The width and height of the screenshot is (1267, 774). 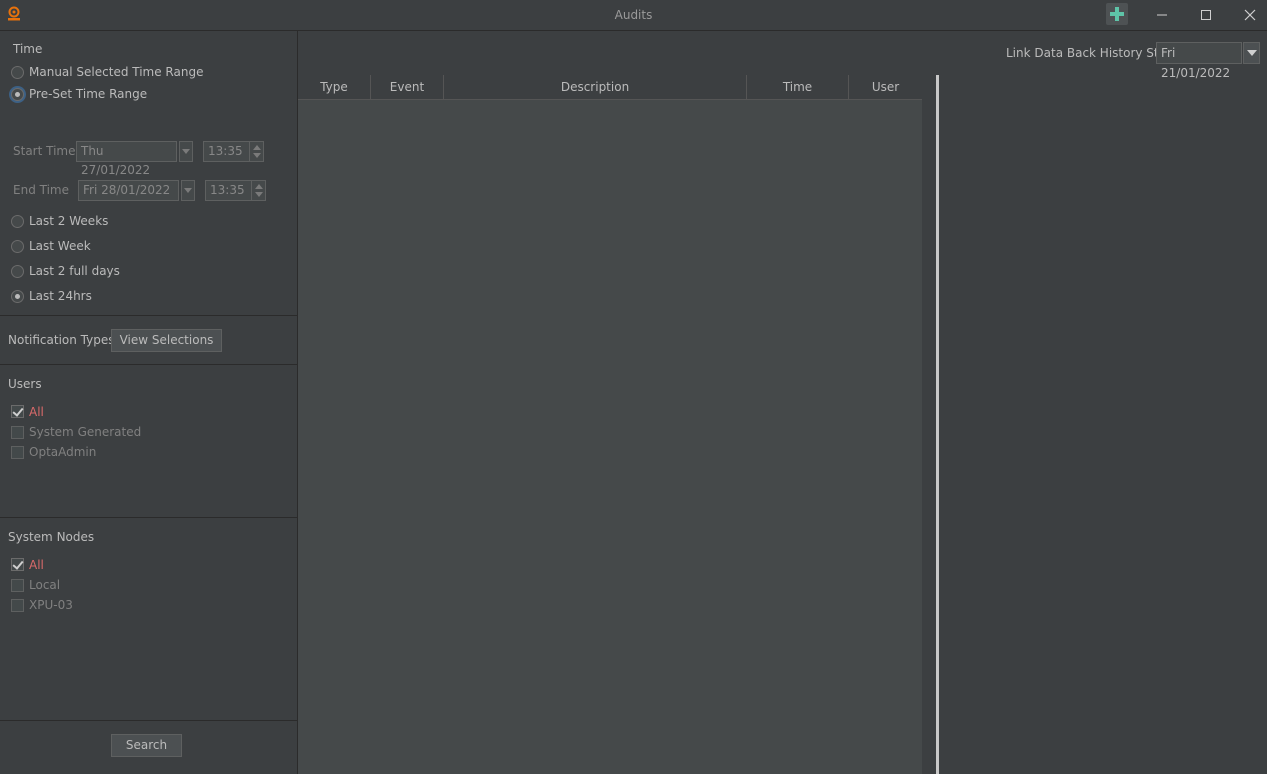 What do you see at coordinates (36, 565) in the screenshot?
I see `node-label: All` at bounding box center [36, 565].